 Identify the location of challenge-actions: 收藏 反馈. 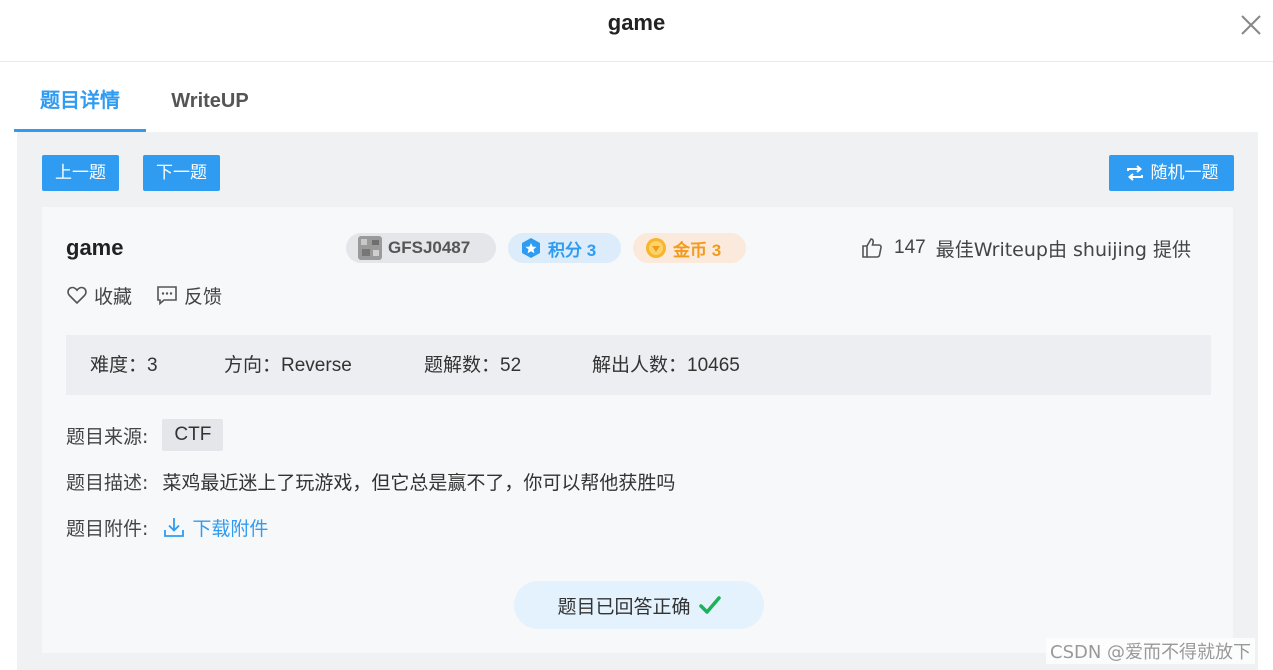
(144, 295).